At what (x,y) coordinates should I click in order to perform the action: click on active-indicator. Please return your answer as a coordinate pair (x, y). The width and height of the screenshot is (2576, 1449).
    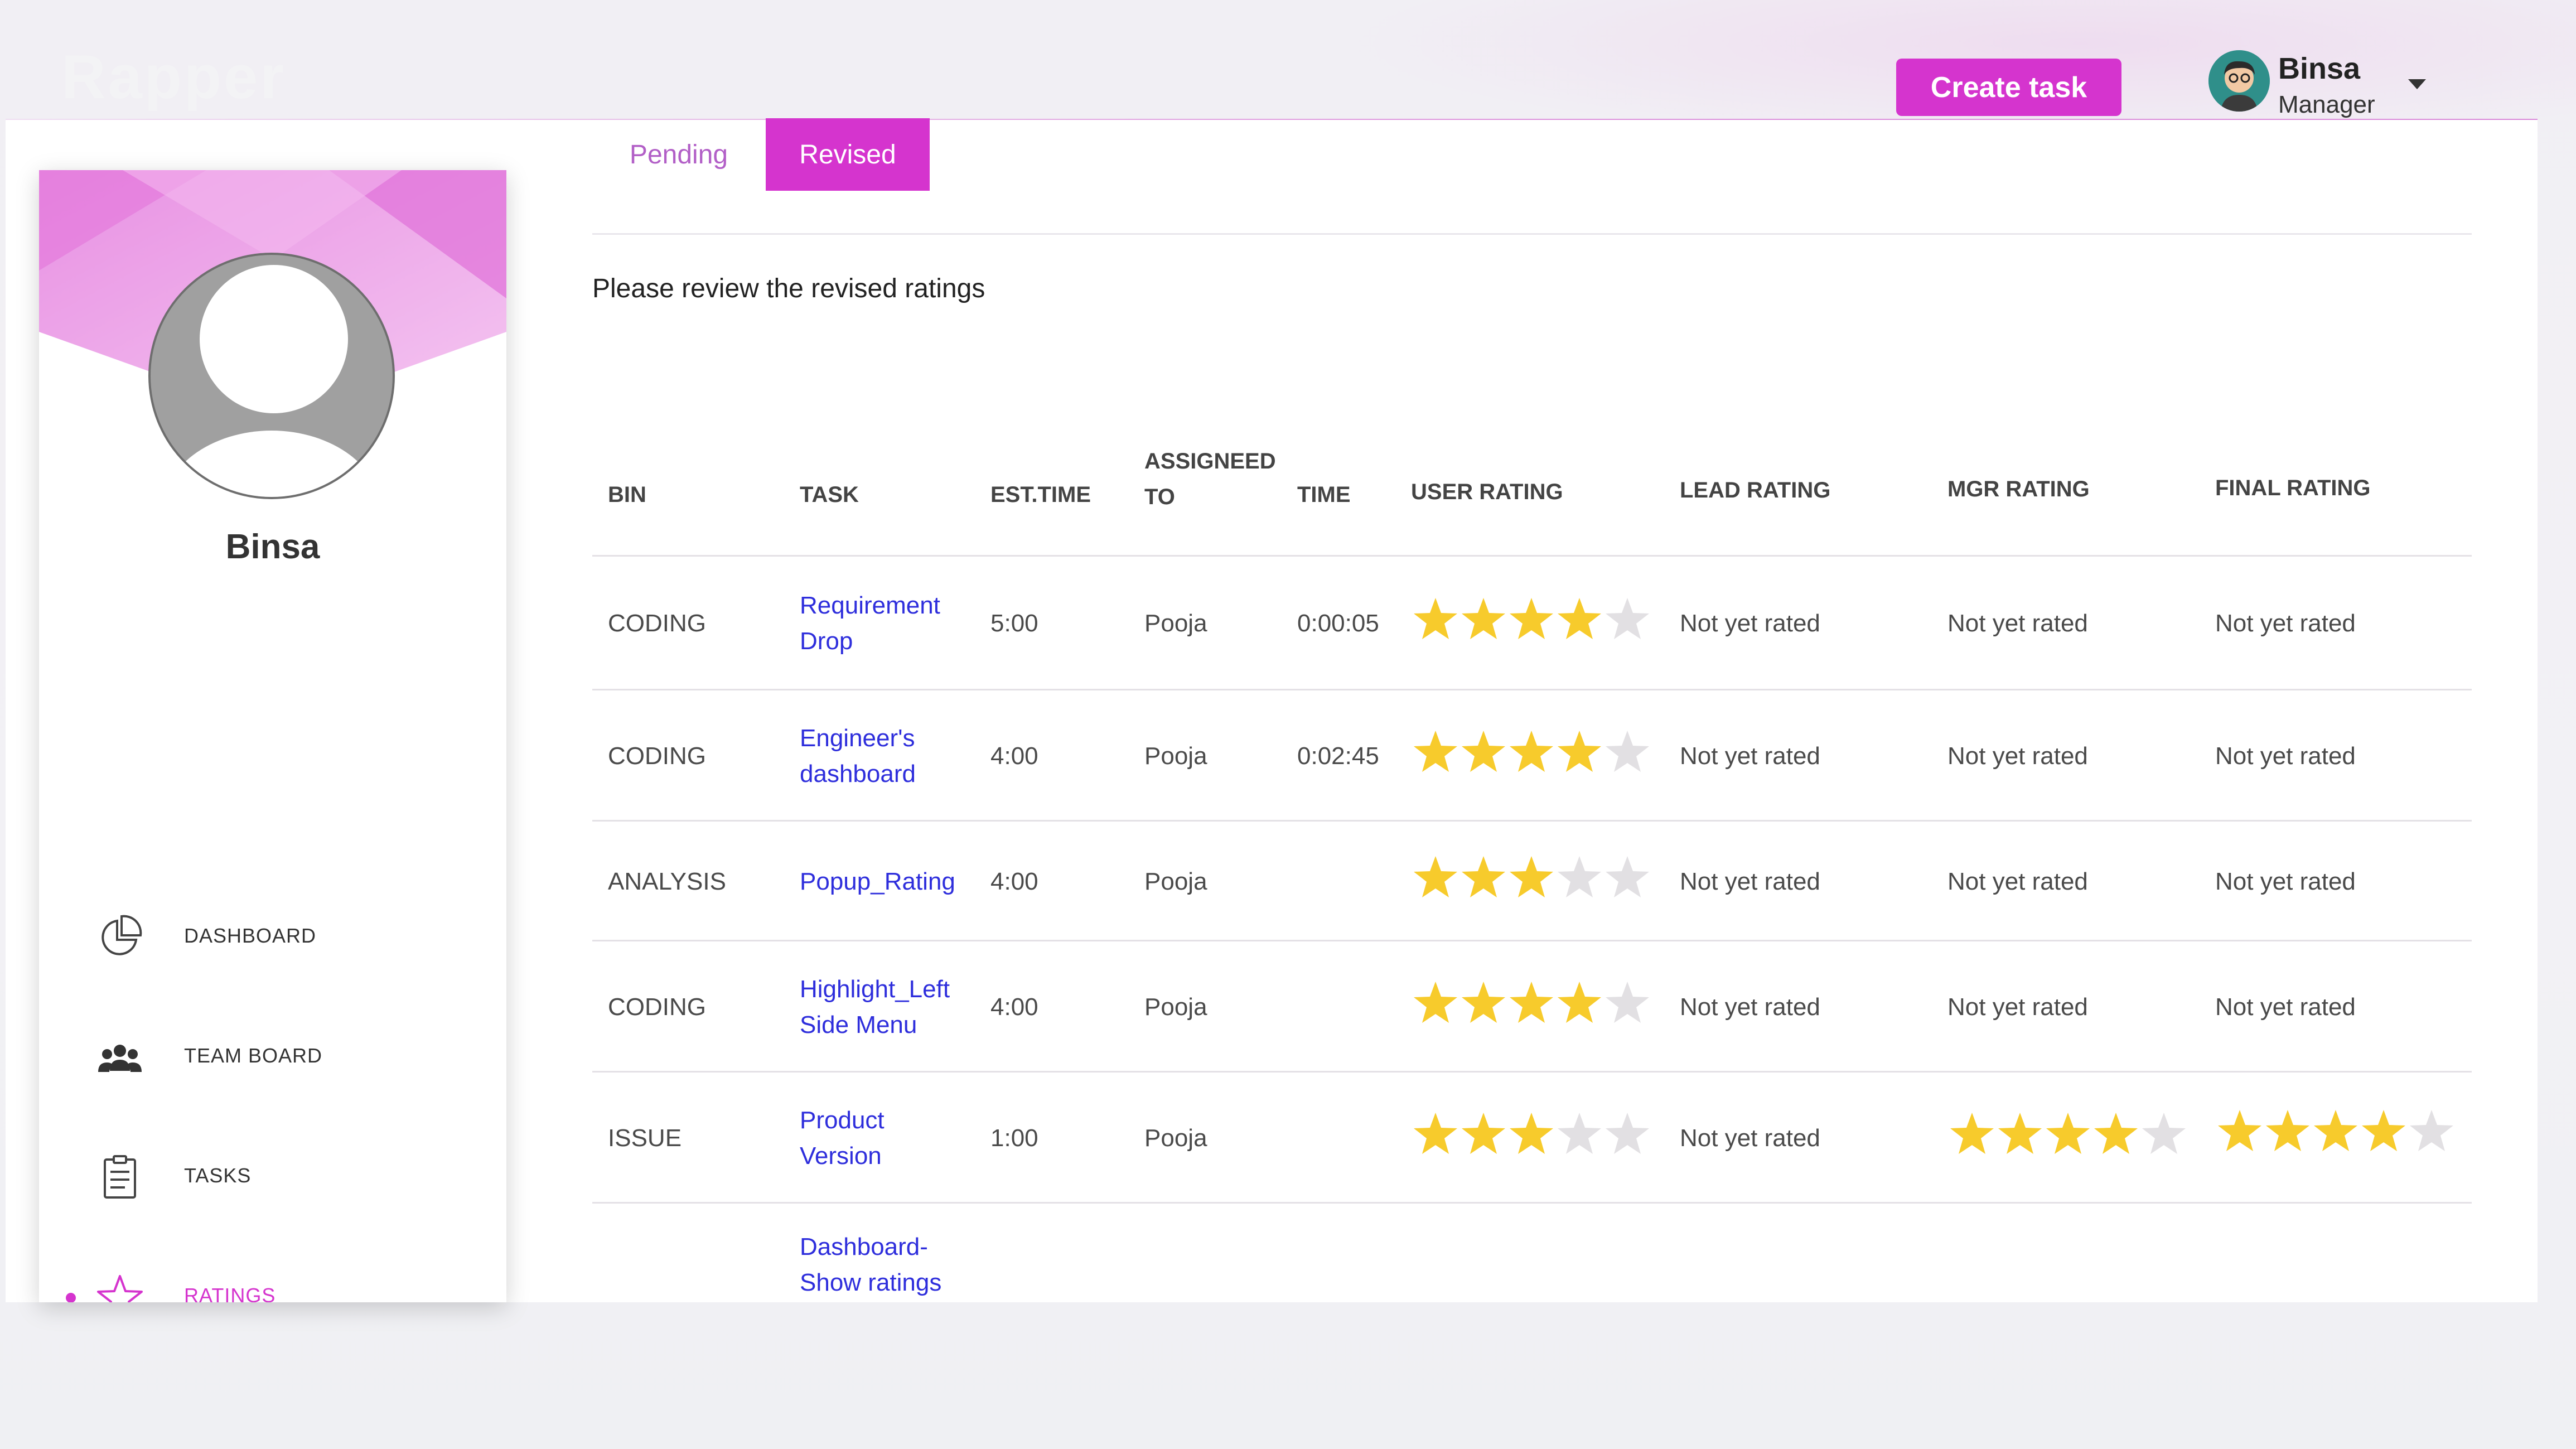
    Looking at the image, I should click on (71, 1297).